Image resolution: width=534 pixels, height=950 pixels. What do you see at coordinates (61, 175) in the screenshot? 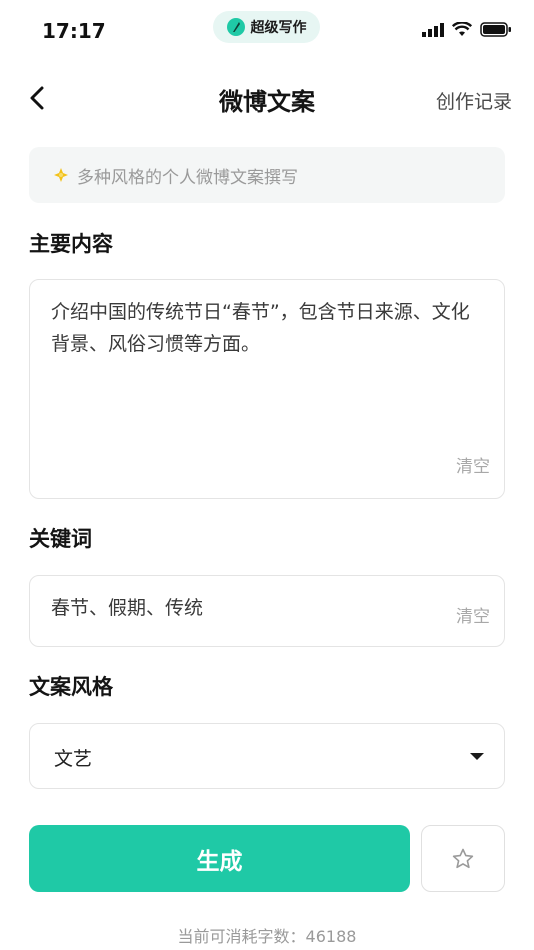
I see `sparkle-icon` at bounding box center [61, 175].